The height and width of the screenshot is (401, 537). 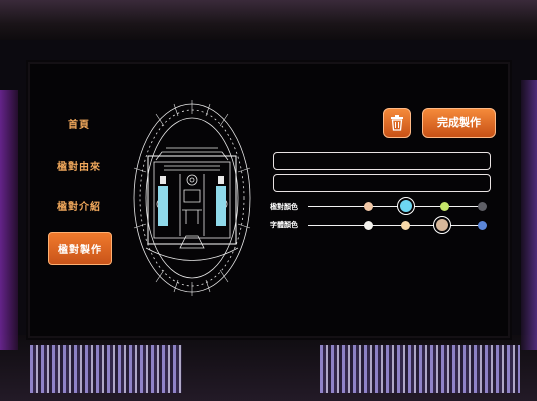 What do you see at coordinates (444, 206) in the screenshot?
I see `couplet-color-swatch-lime` at bounding box center [444, 206].